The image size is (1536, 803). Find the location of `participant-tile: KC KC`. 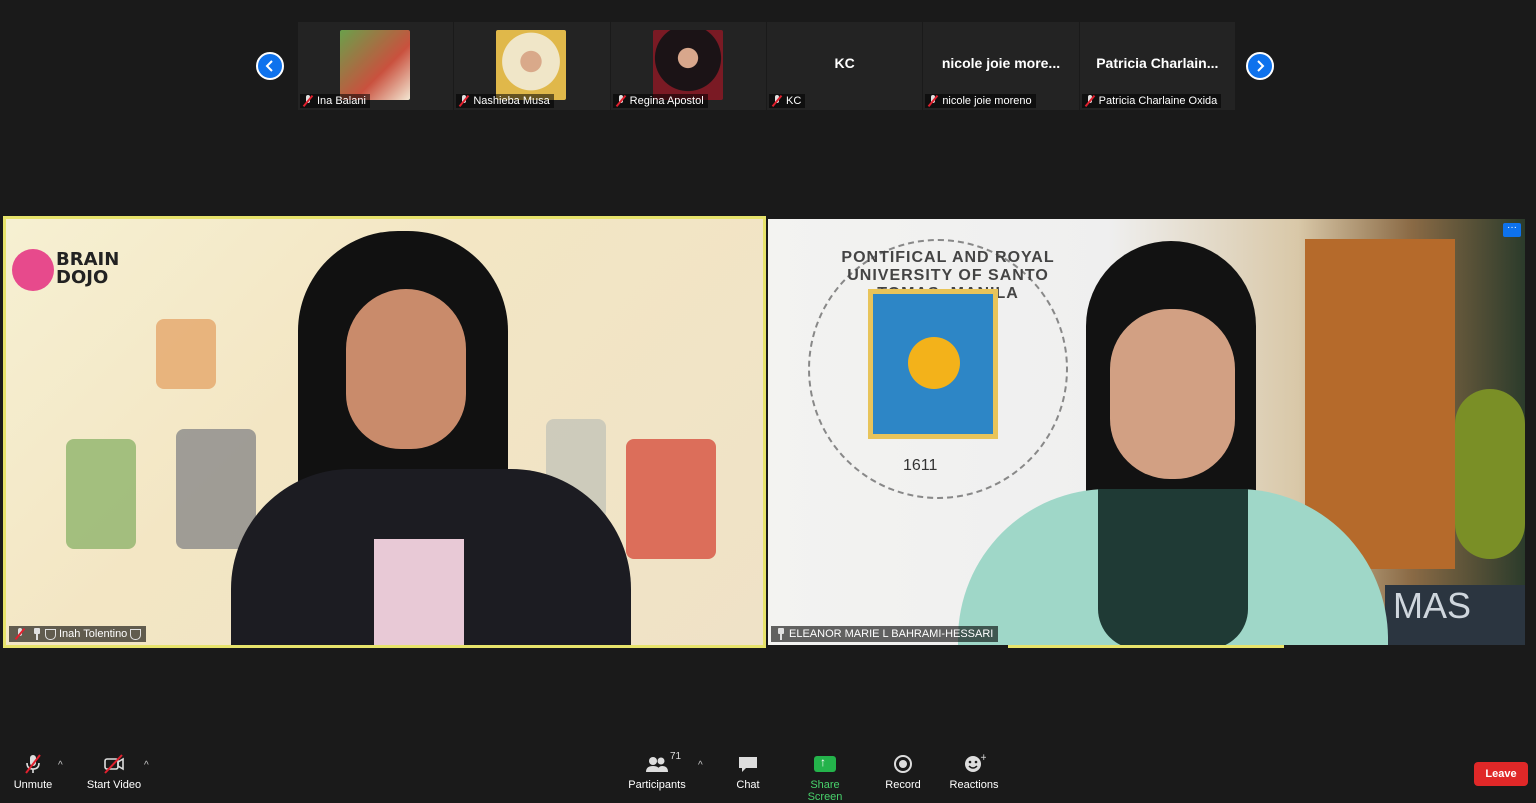

participant-tile: KC KC is located at coordinates (844, 66).